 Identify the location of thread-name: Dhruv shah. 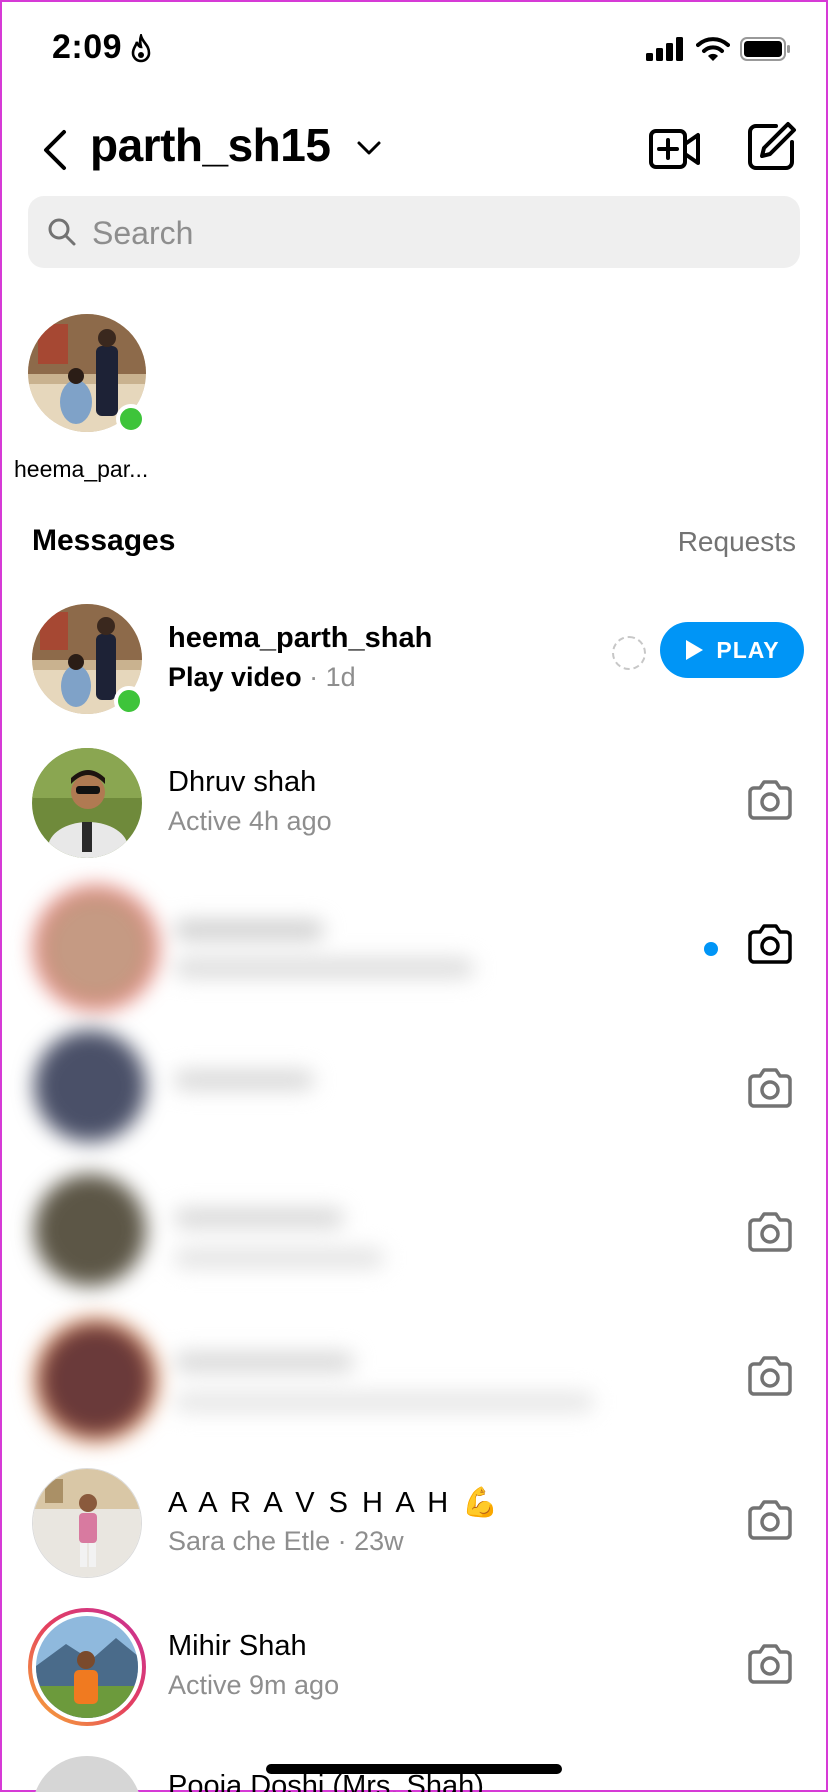
(242, 782).